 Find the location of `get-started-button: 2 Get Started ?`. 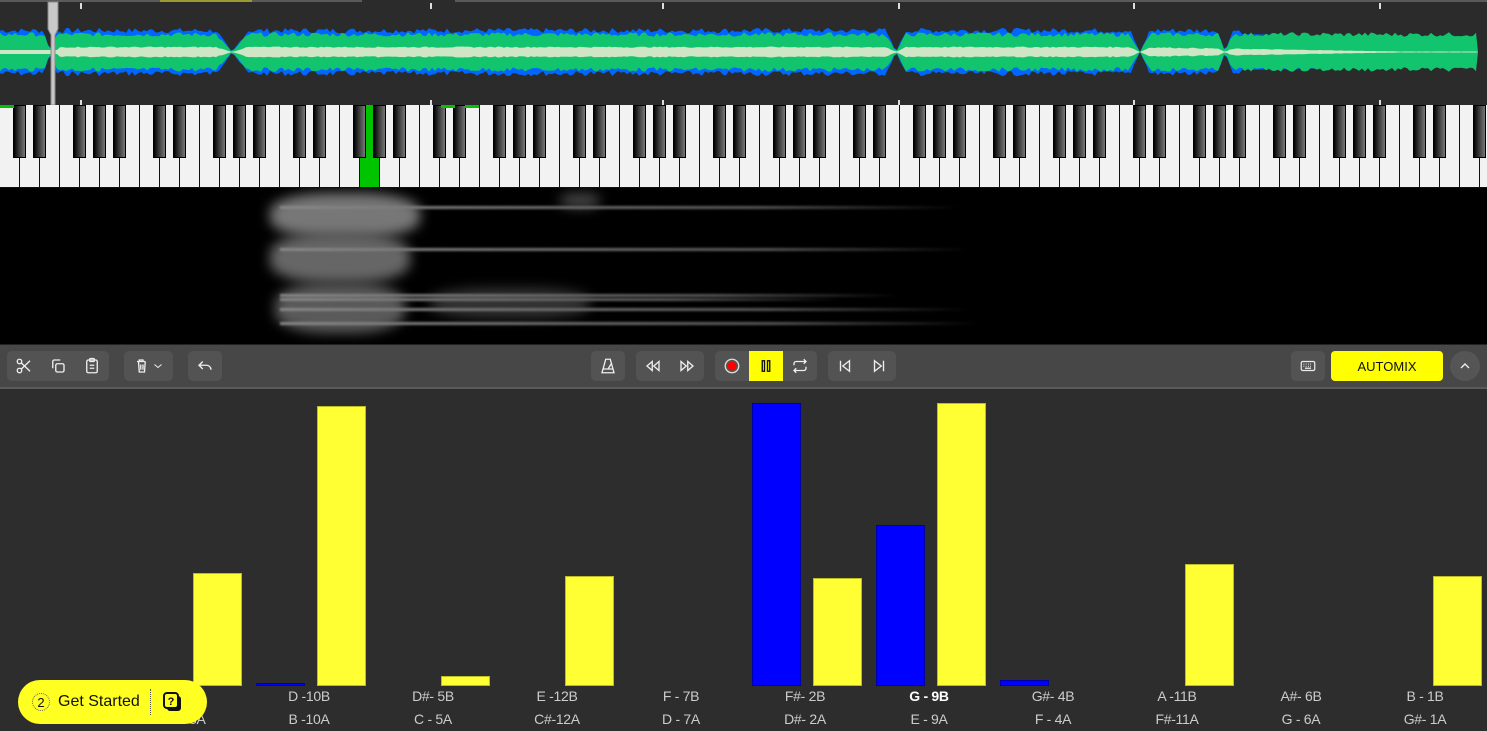

get-started-button: 2 Get Started ? is located at coordinates (112, 702).